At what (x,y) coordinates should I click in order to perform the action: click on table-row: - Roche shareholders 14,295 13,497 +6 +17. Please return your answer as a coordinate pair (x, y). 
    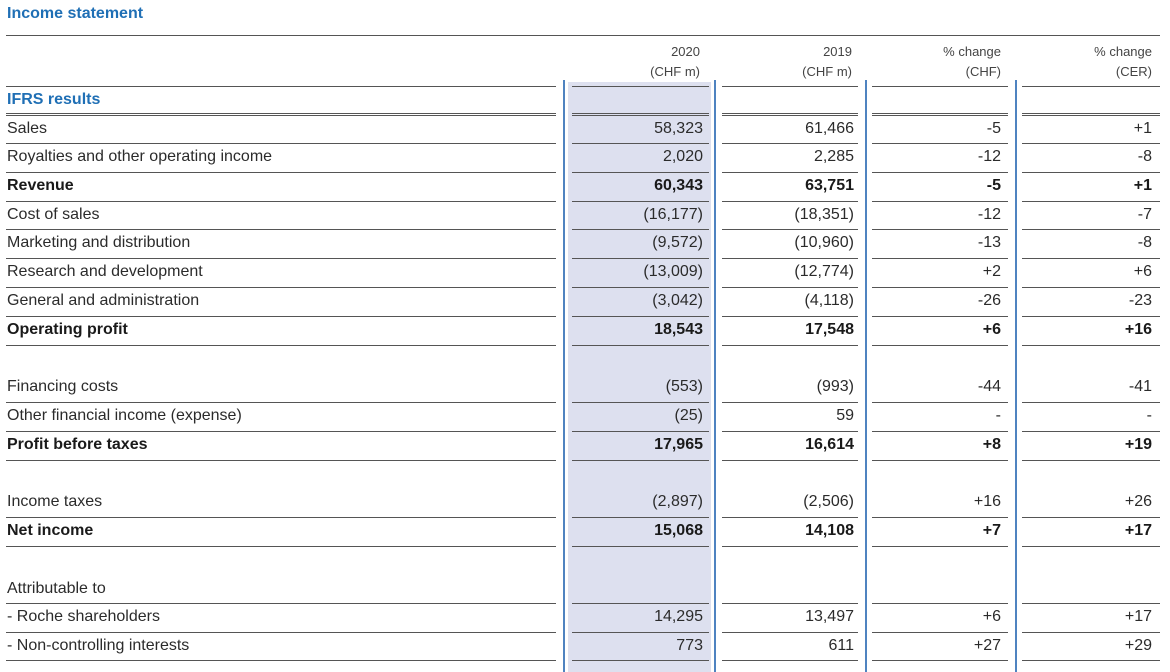
    Looking at the image, I should click on (585, 617).